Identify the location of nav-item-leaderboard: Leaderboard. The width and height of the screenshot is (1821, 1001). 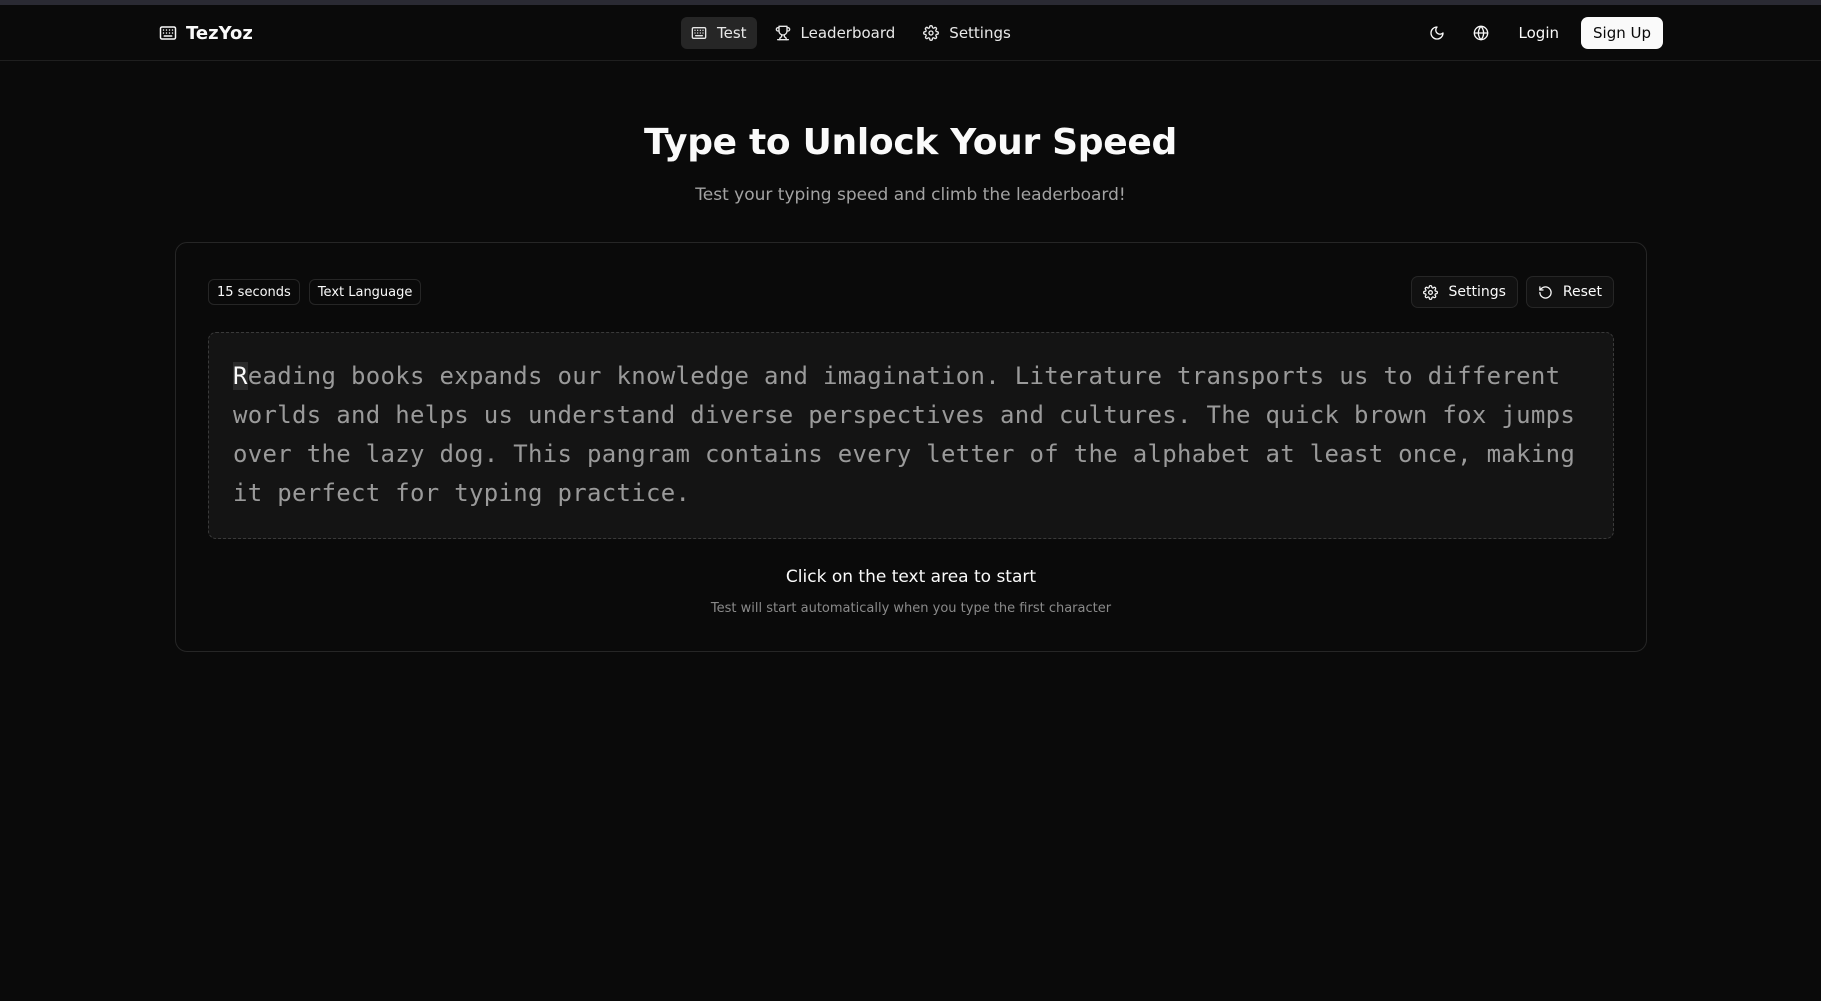
(835, 33).